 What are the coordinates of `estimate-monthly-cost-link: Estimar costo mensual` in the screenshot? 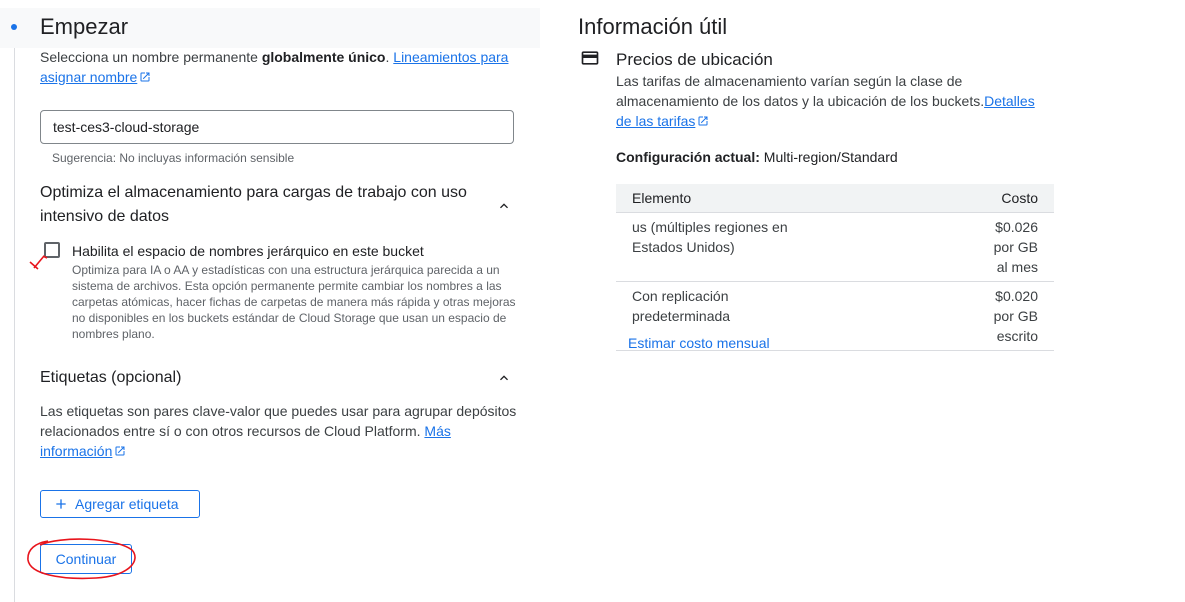 It's located at (699, 343).